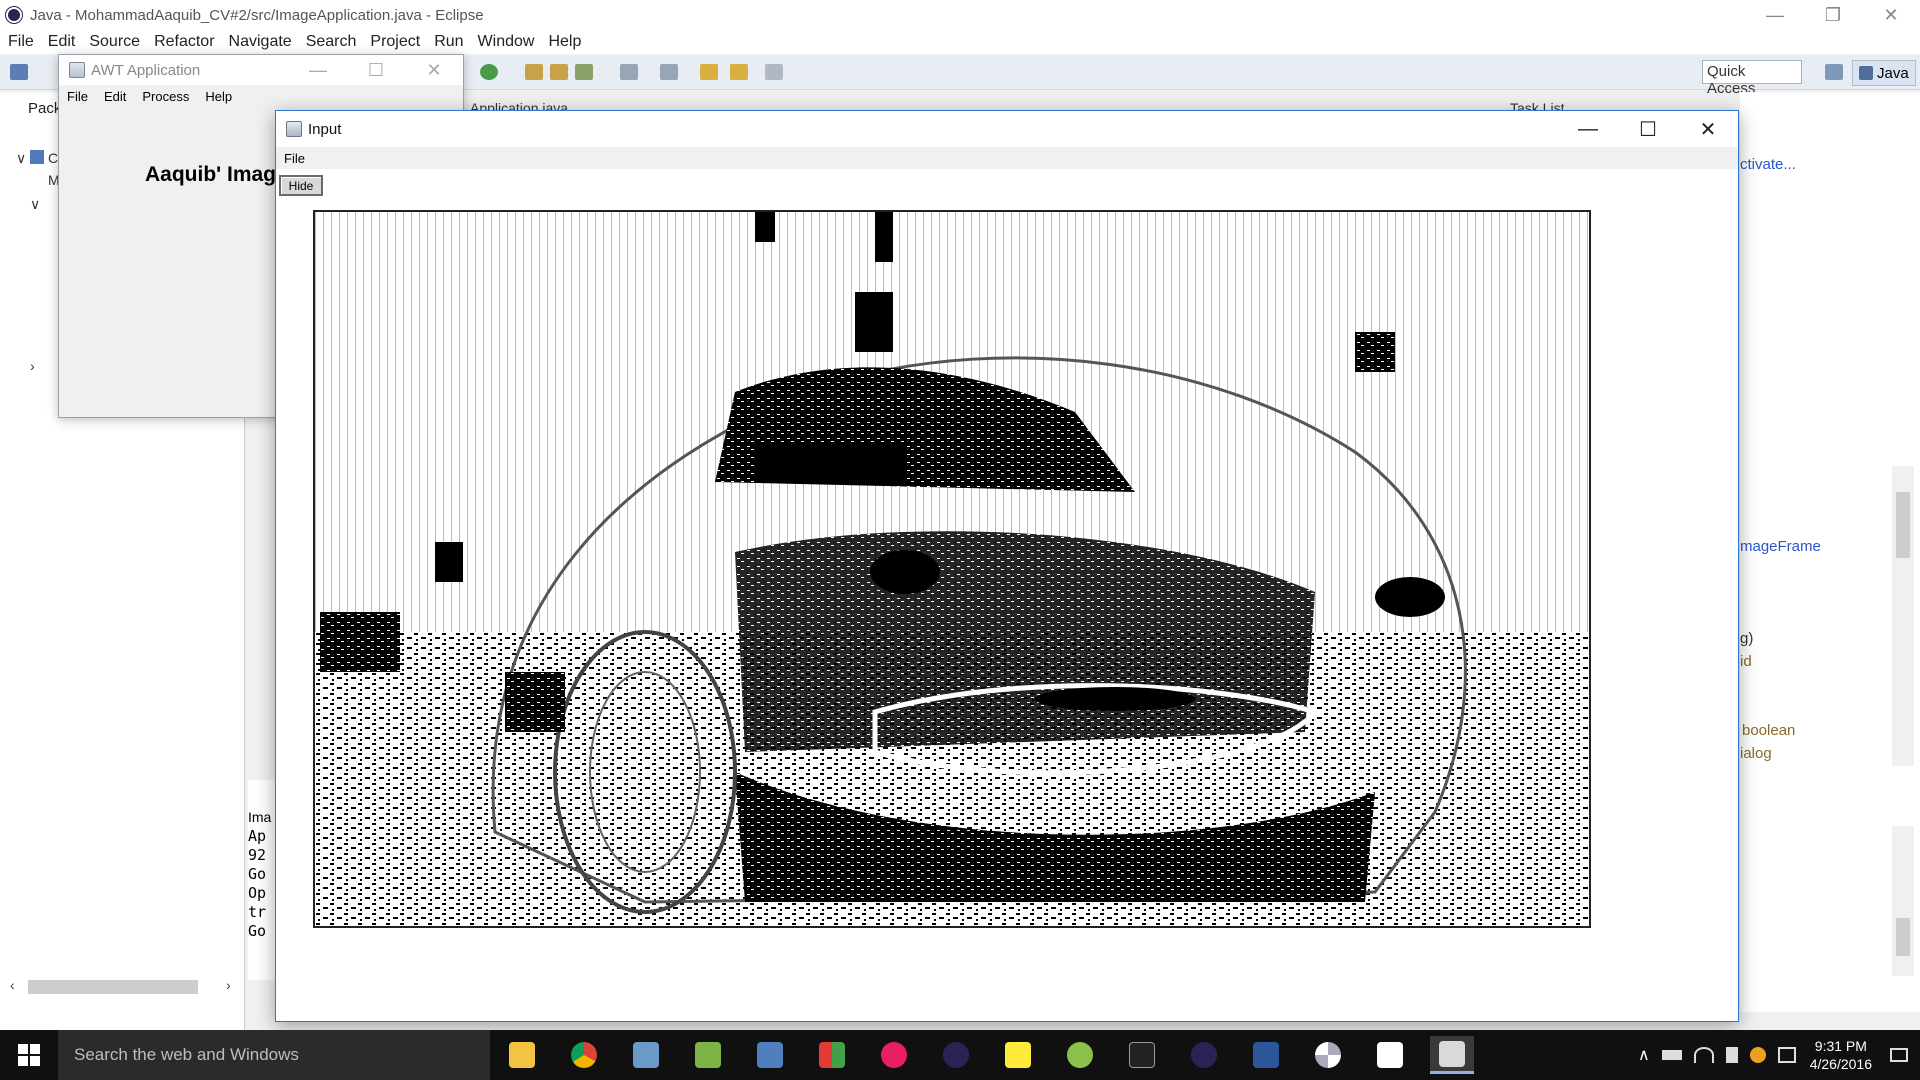 The width and height of the screenshot is (1920, 1080). I want to click on taskbar-pinwheel, so click(1328, 1055).